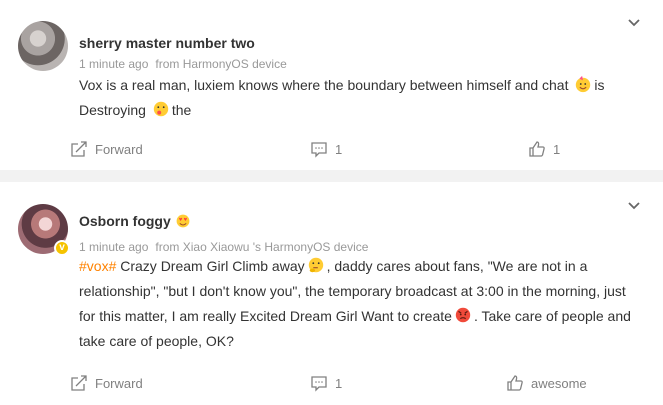 The width and height of the screenshot is (663, 405). I want to click on post-meta: 1 minute ago from HarmonyOS device, so click(183, 64).